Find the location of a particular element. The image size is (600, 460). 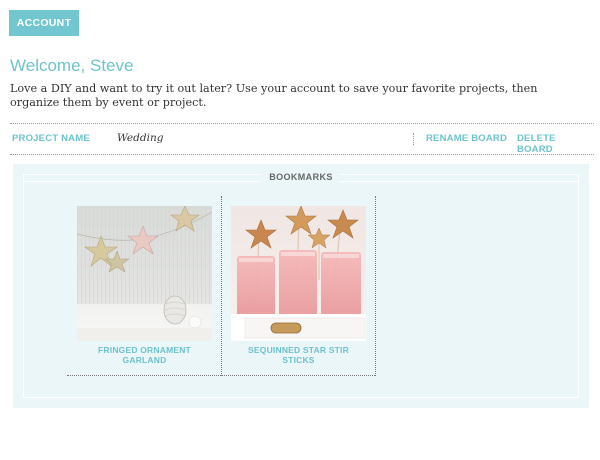

rename-board-link: RENAME BOARD is located at coordinates (466, 138).